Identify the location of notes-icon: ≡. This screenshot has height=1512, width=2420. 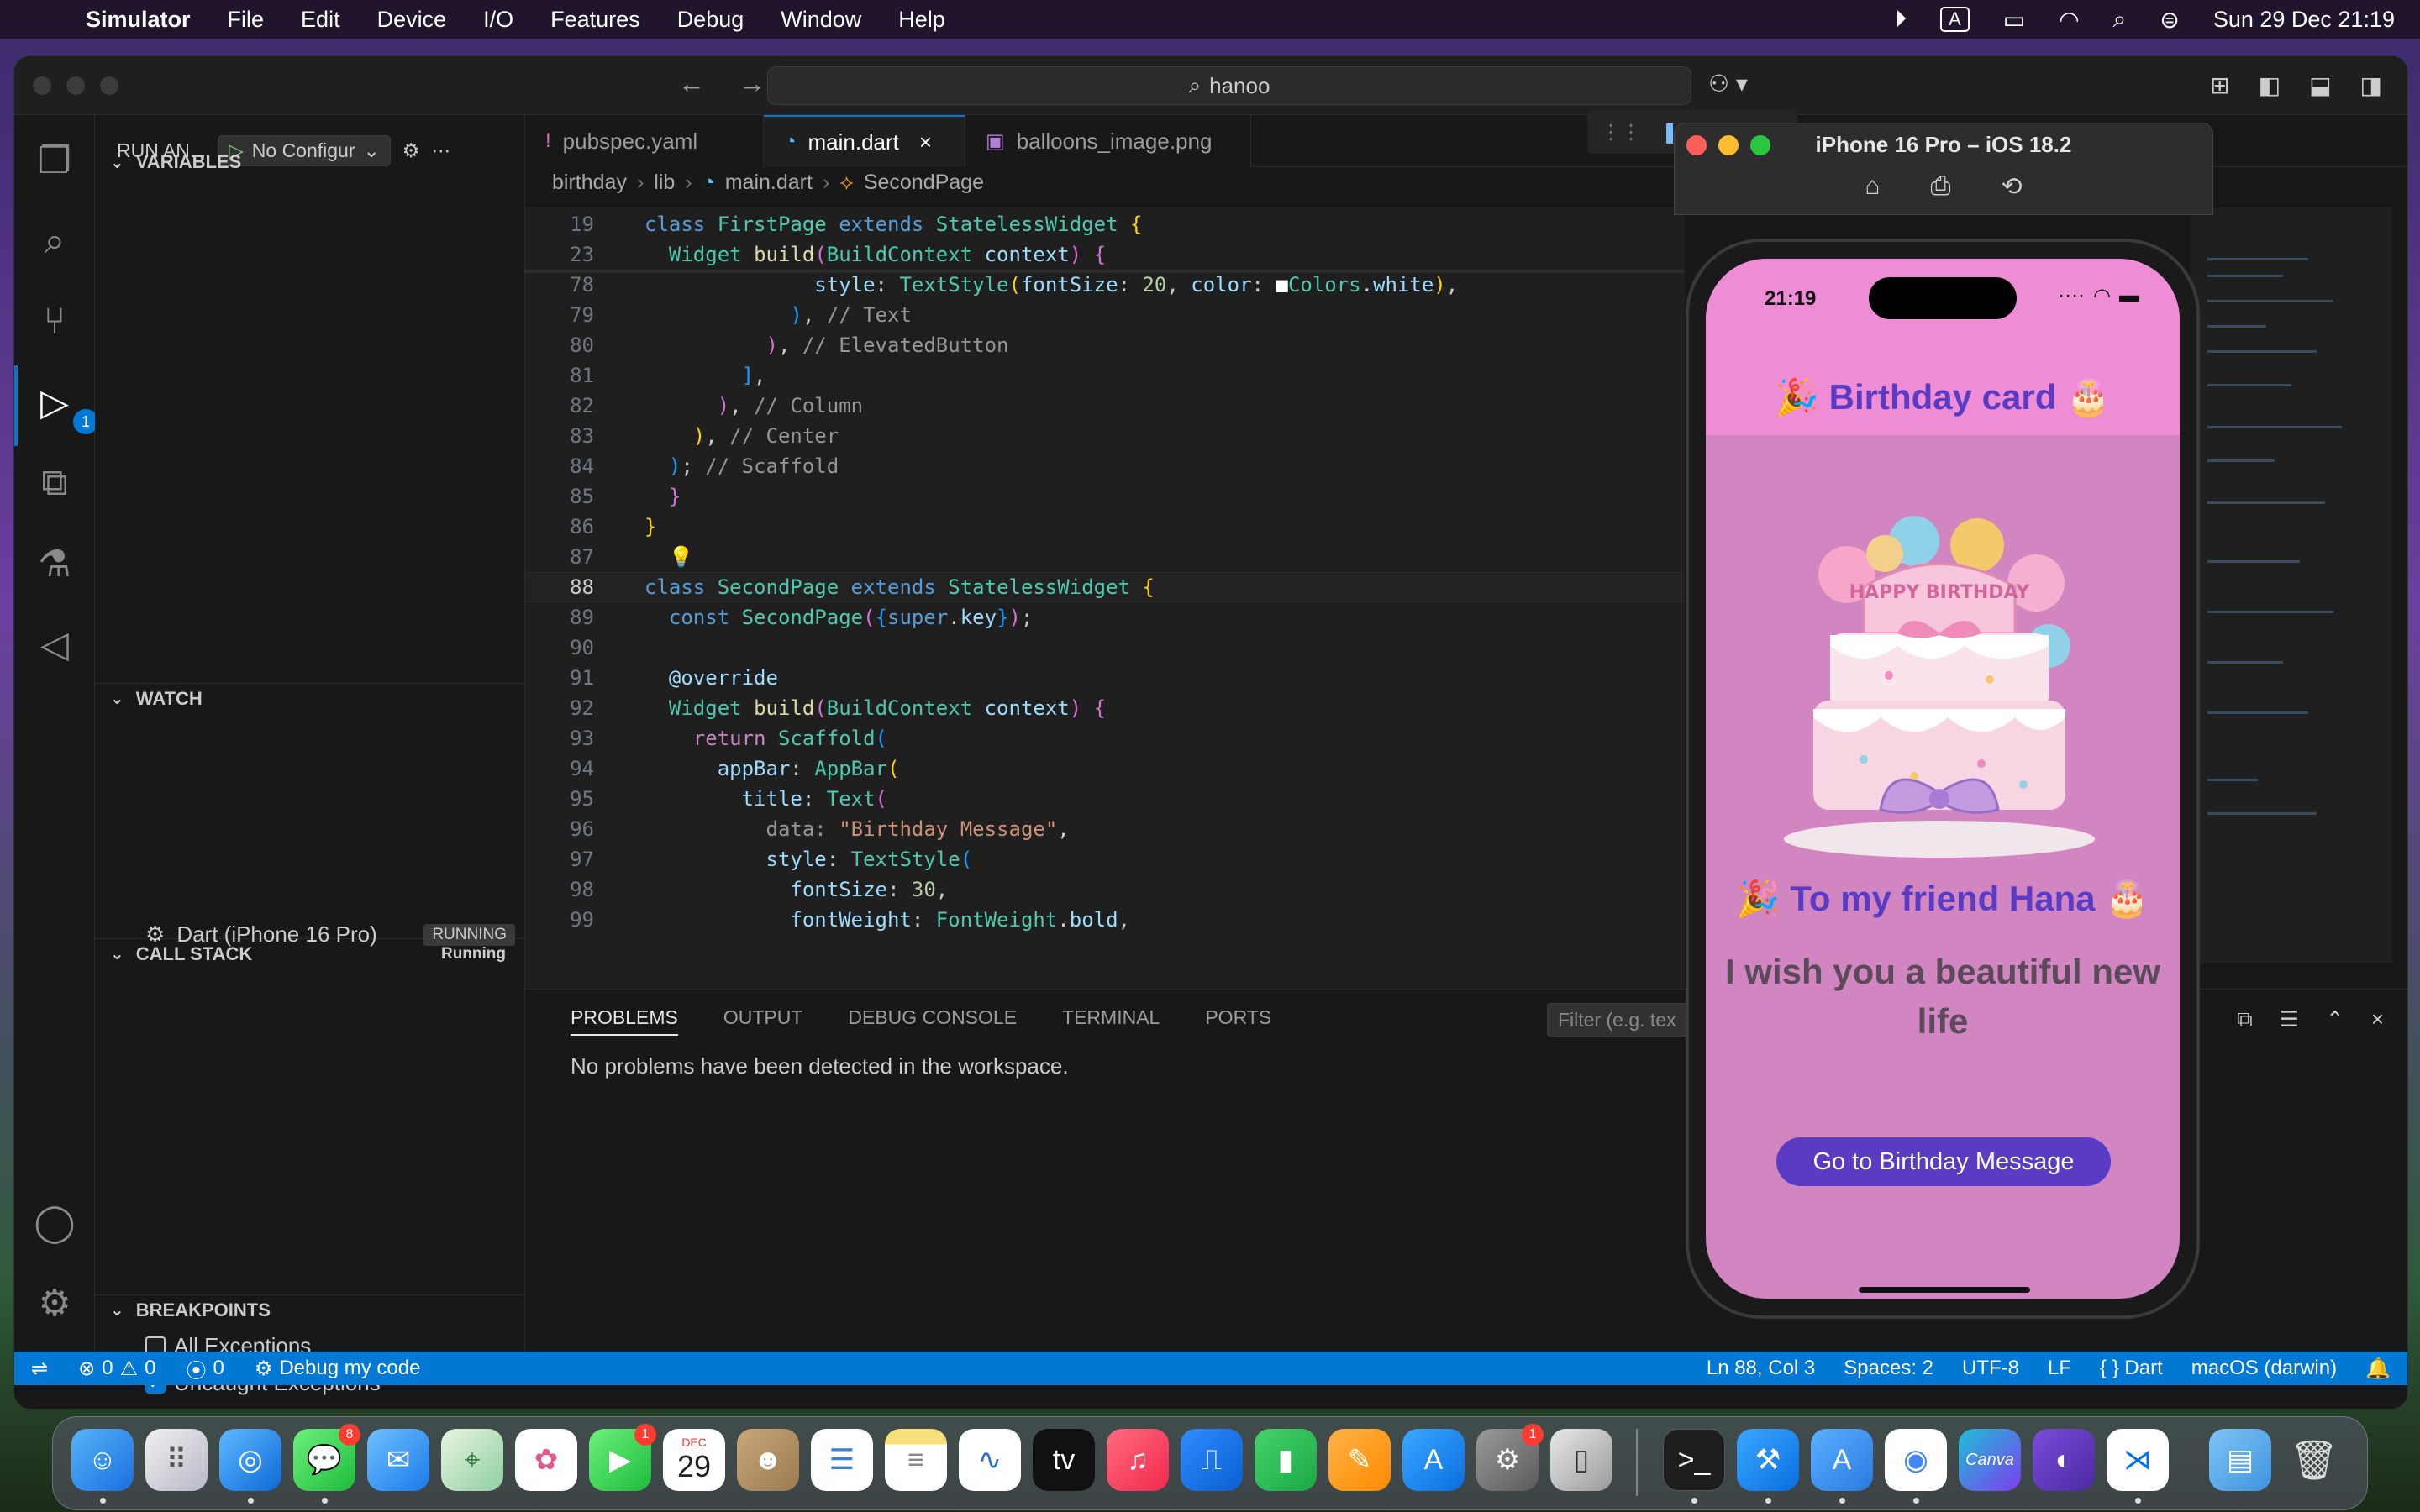
(916, 1460).